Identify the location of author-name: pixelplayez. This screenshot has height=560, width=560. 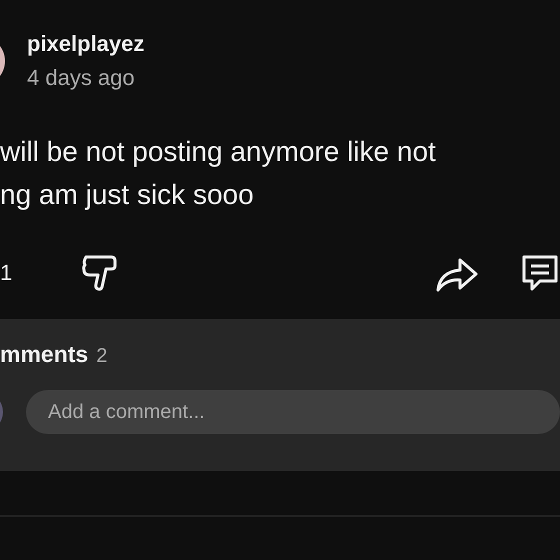
(85, 44).